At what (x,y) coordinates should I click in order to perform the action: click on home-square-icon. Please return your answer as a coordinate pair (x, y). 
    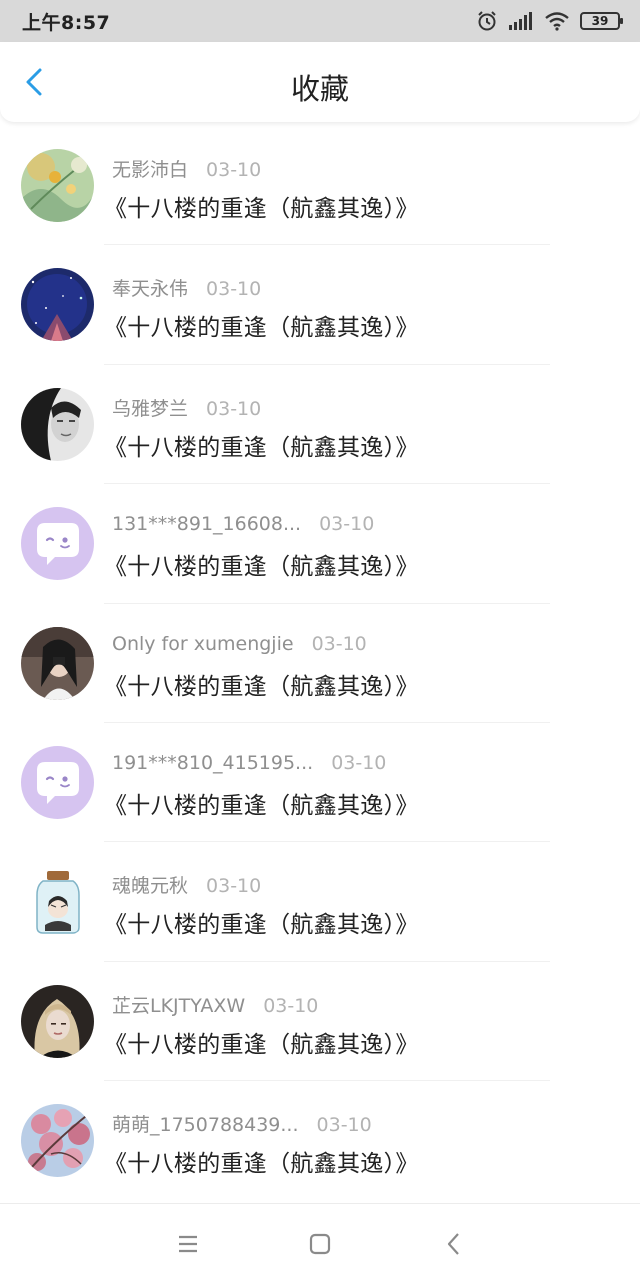
    Looking at the image, I should click on (320, 1244).